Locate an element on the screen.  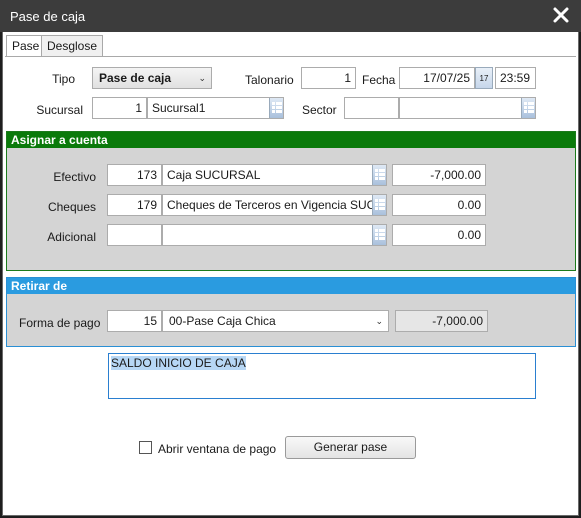
forma-de-pago-select: 00-Pase Caja Chica ⌄ is located at coordinates (275, 321).